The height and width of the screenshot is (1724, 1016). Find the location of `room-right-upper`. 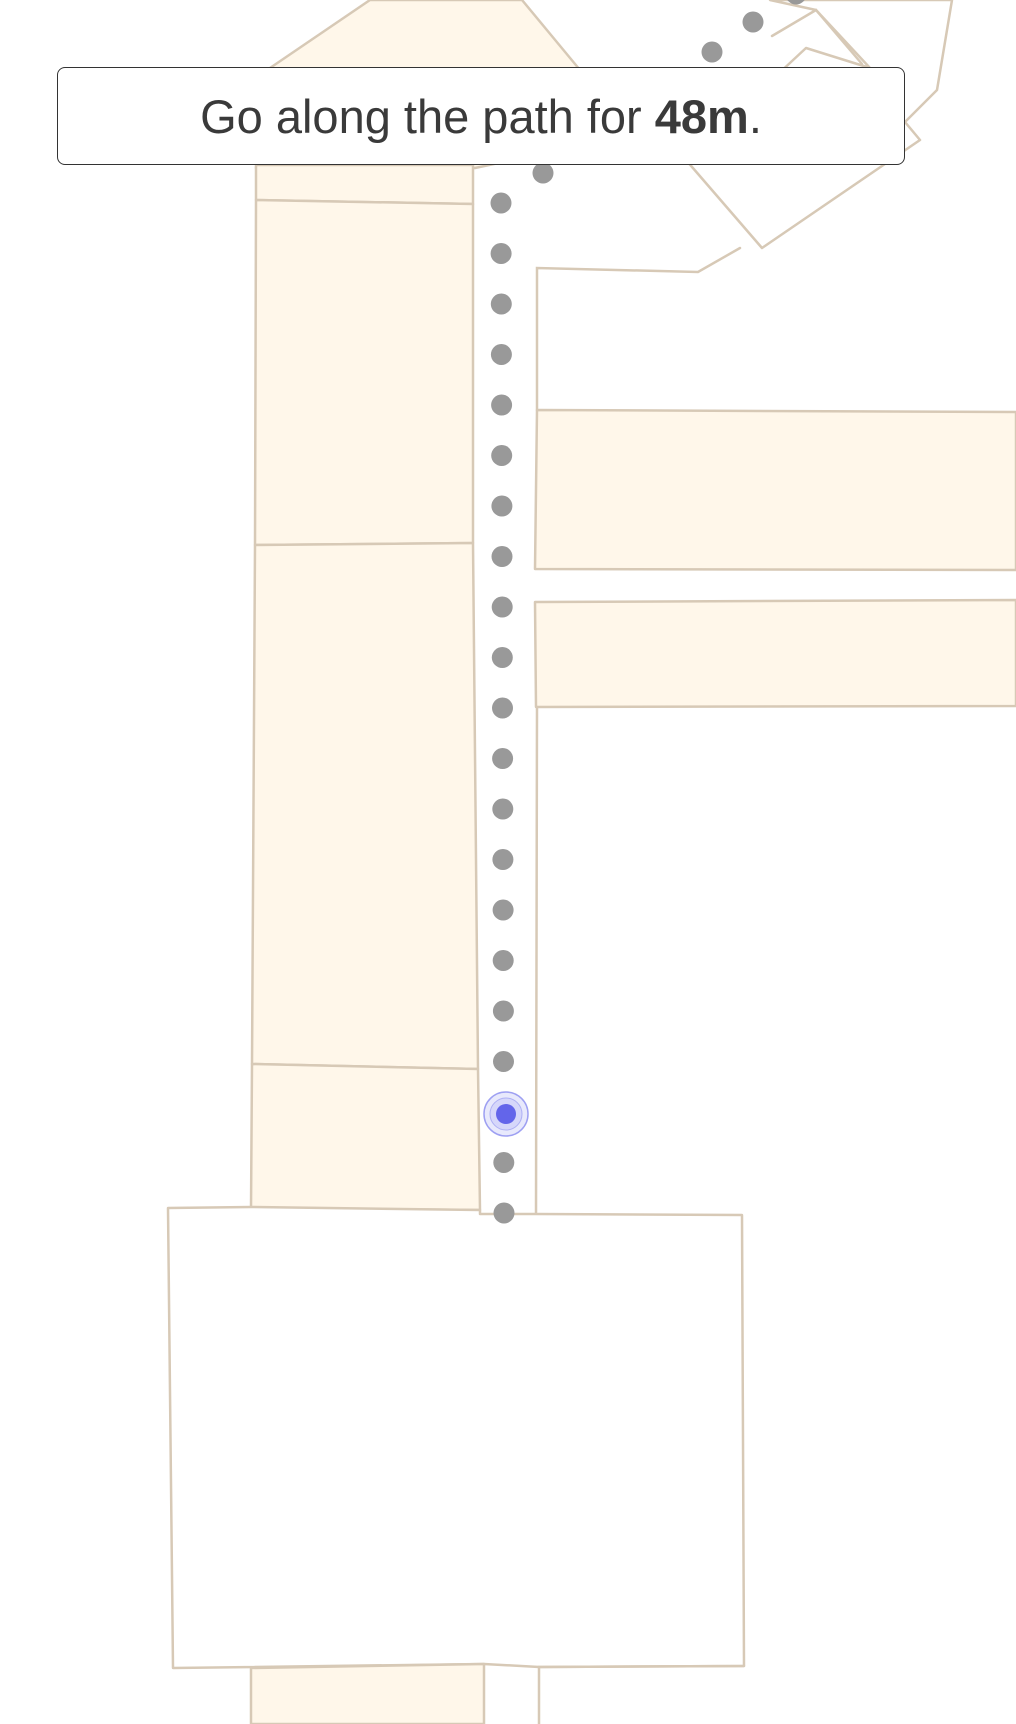

room-right-upper is located at coordinates (774, 490).